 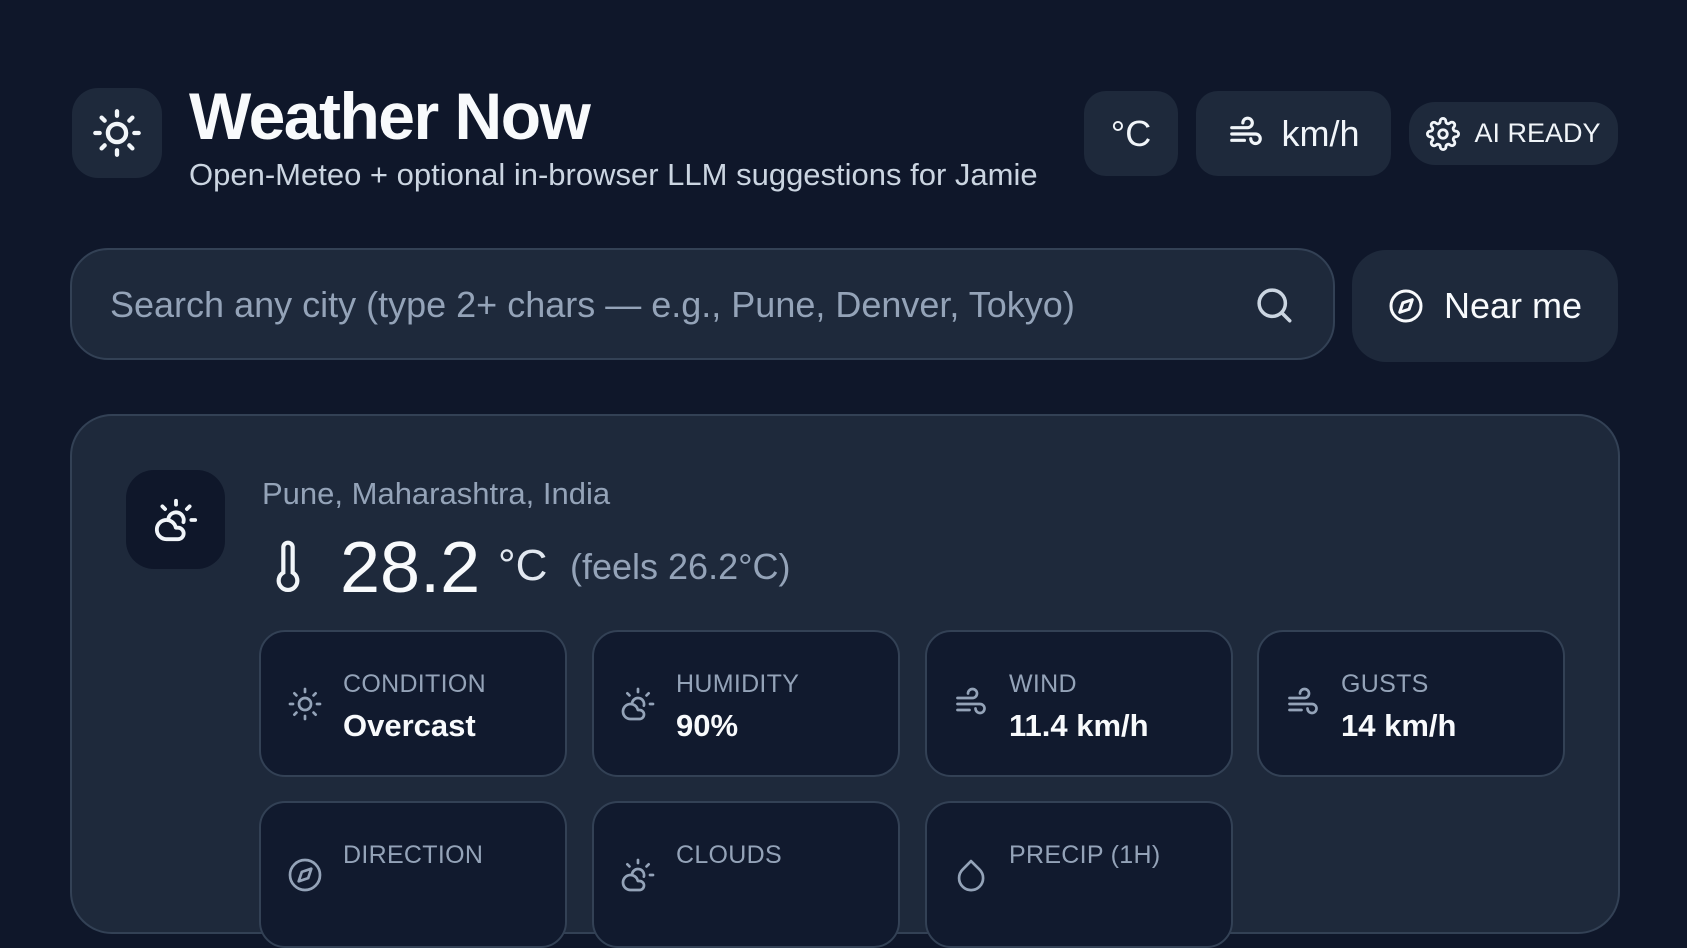 I want to click on near-me-label: Near me, so click(x=1513, y=305).